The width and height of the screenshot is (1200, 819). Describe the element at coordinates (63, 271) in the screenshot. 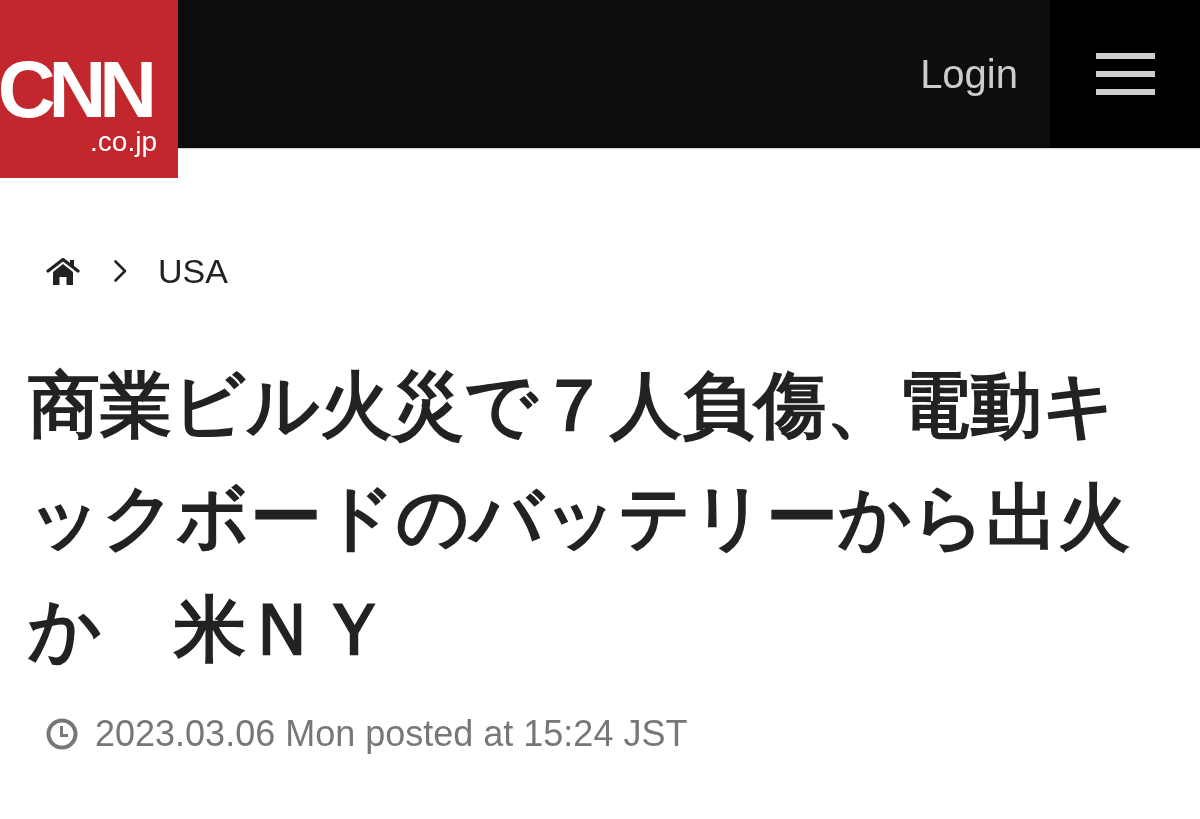

I see `home-icon` at that location.